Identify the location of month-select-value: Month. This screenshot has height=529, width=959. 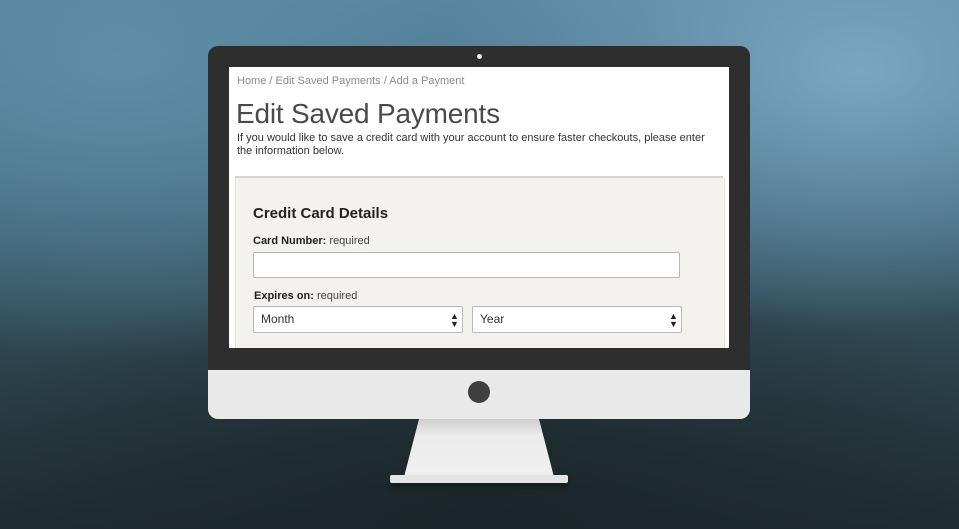
(278, 319).